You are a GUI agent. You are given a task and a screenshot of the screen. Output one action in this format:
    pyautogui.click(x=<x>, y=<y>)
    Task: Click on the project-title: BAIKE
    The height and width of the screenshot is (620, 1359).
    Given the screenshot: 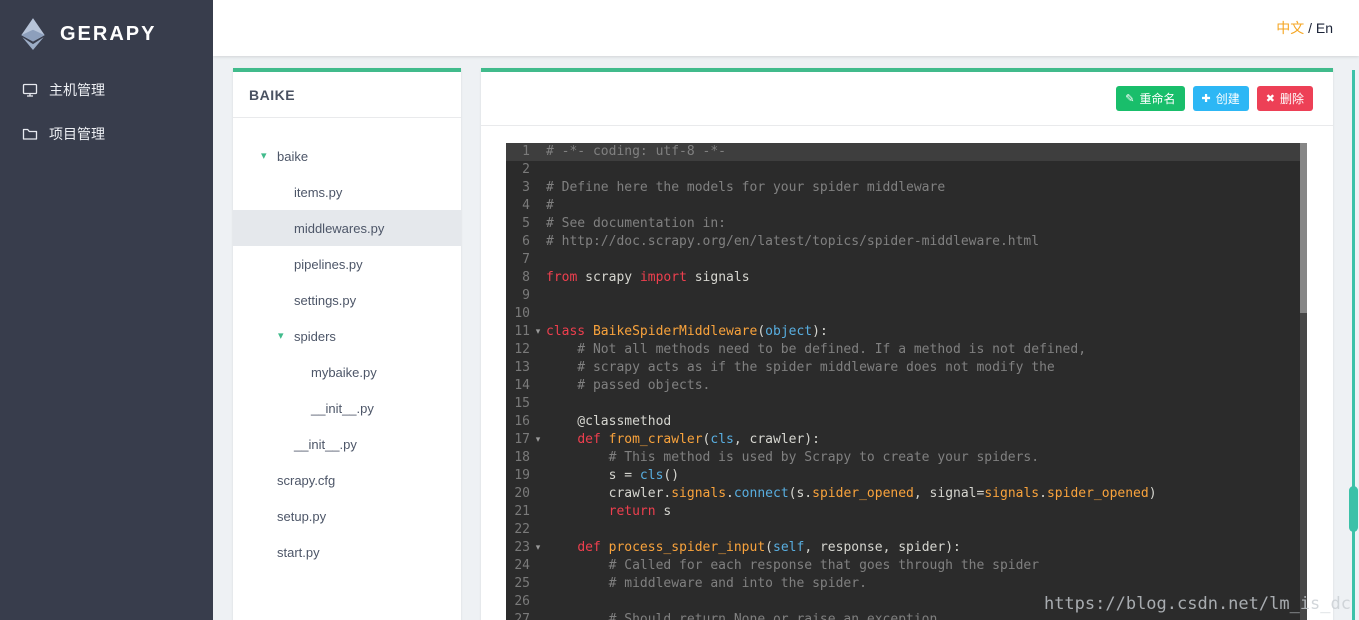 What is the action you would take?
    pyautogui.click(x=347, y=95)
    